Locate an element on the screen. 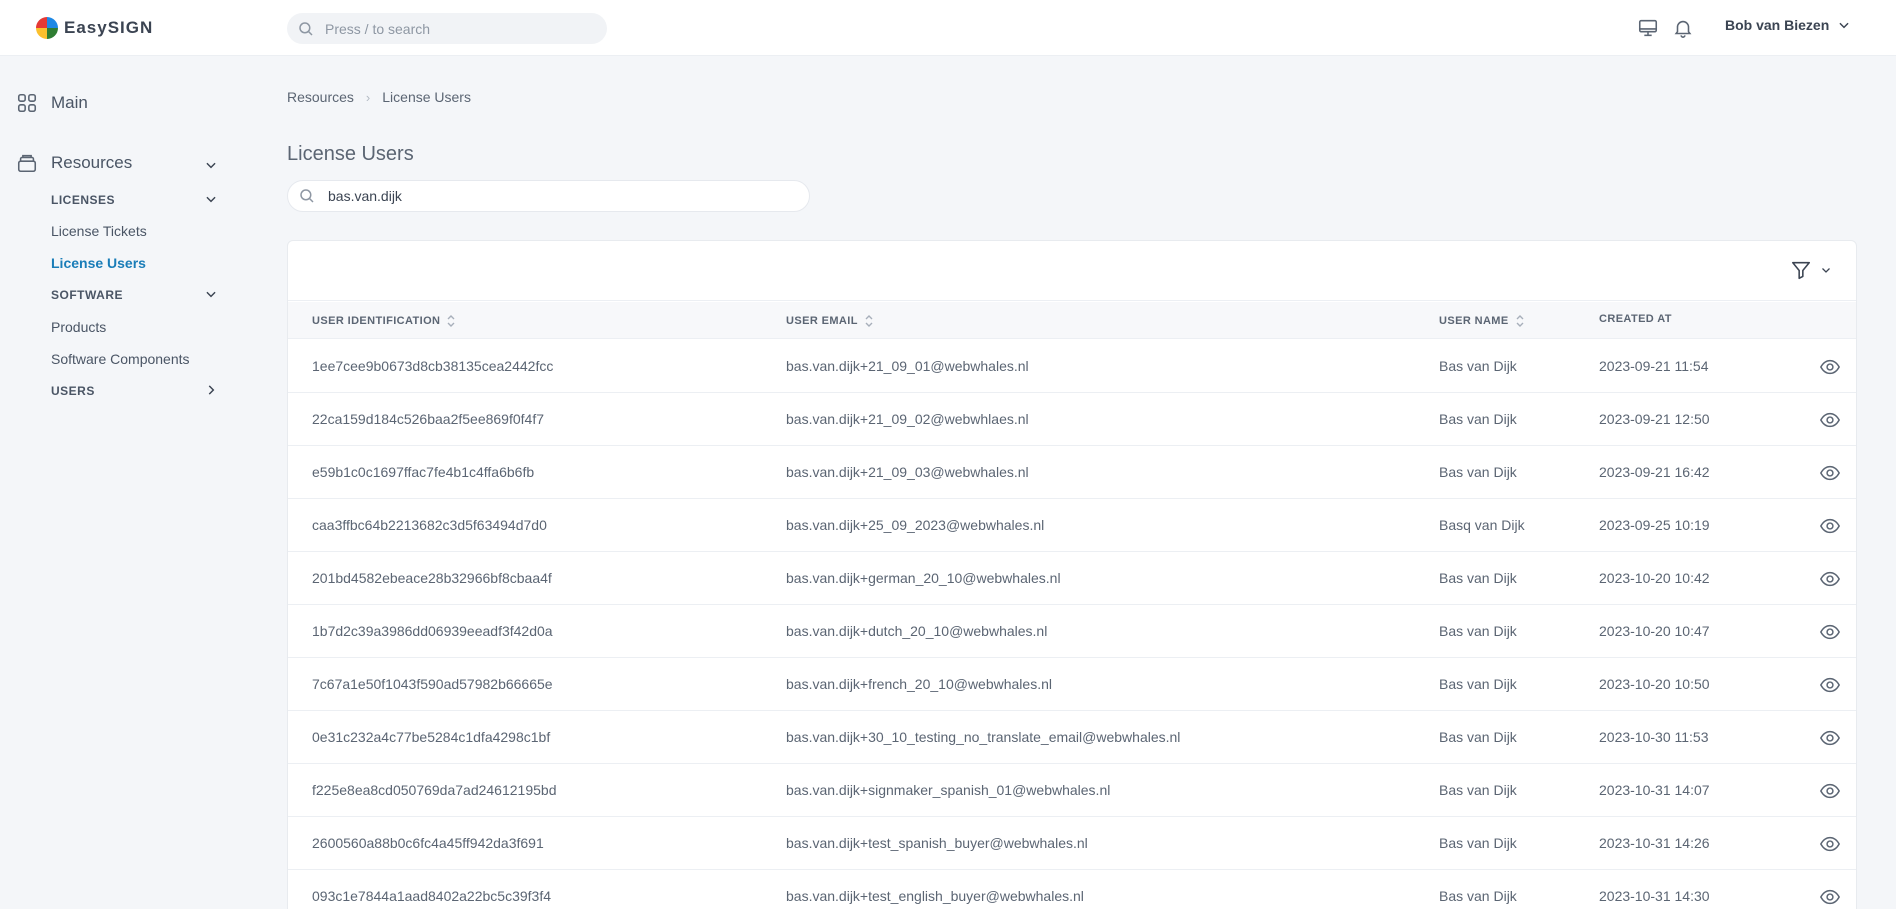 Image resolution: width=1896 pixels, height=909 pixels. sidebar-item-products: Products is located at coordinates (78, 327).